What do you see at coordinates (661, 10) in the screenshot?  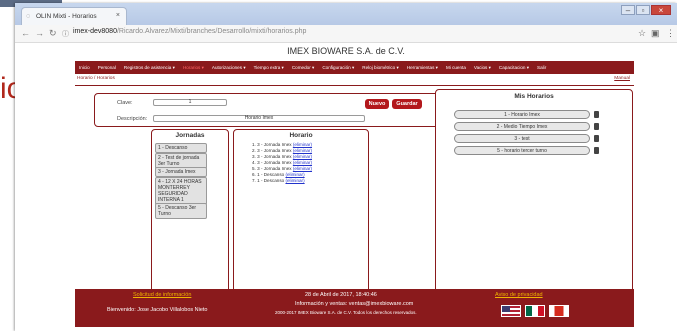 I see `close-window-icon: ×` at bounding box center [661, 10].